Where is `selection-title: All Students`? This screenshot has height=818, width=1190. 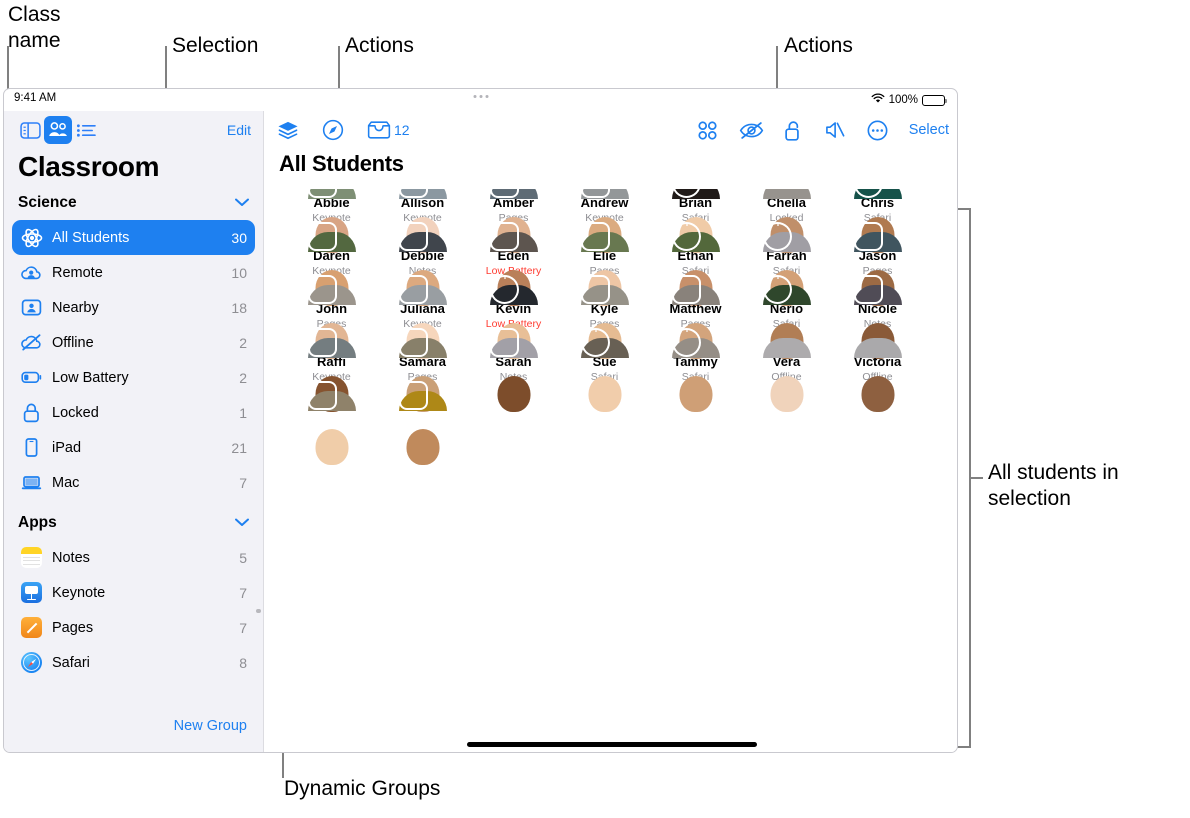 selection-title: All Students is located at coordinates (341, 163).